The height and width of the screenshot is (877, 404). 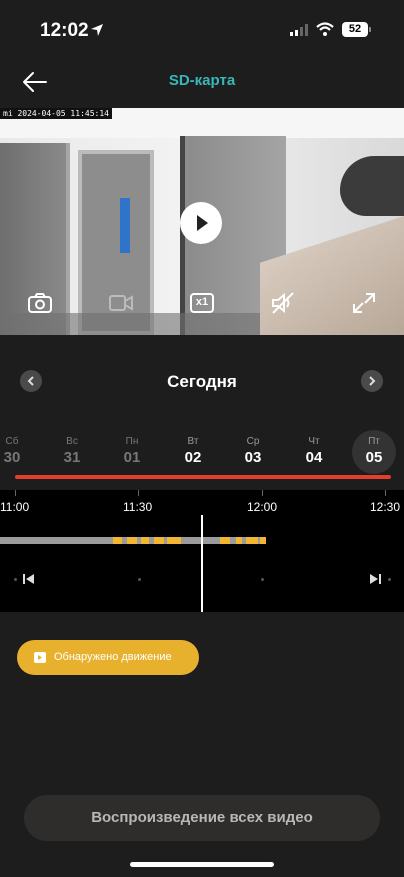 I want to click on day-item-sun-31: Вс 31, so click(x=72, y=452).